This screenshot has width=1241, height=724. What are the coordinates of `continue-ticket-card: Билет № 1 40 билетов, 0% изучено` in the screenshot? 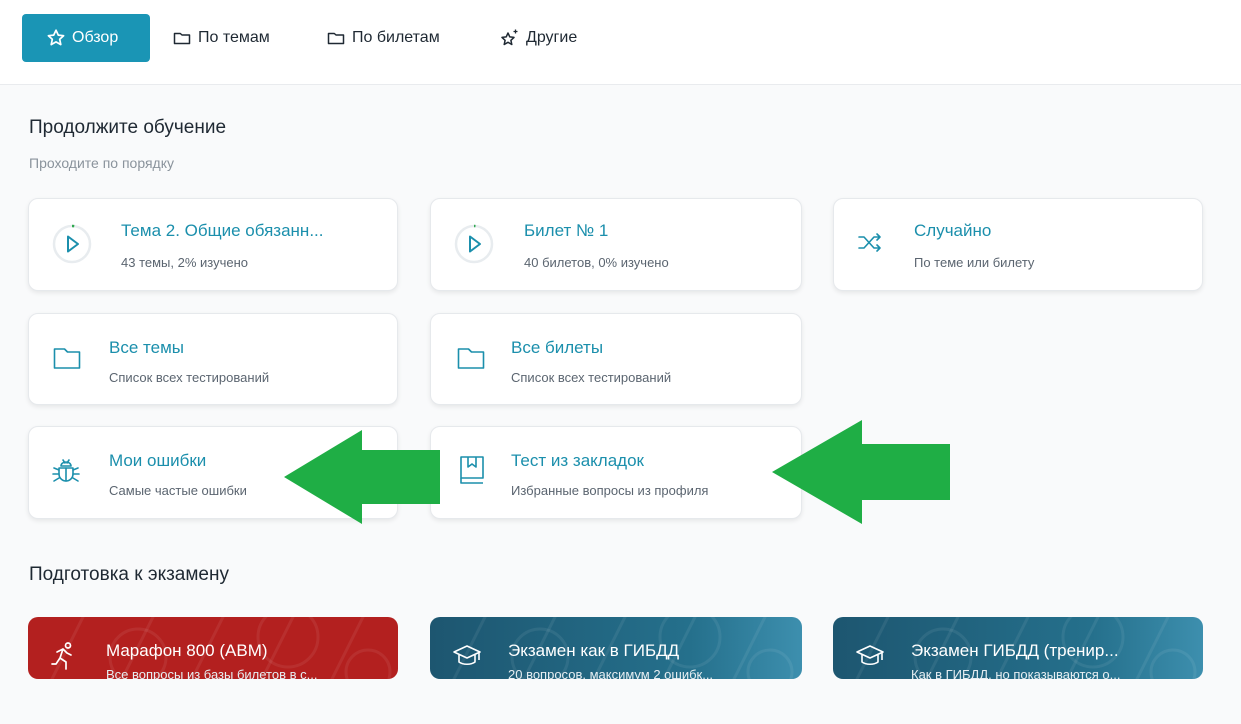 It's located at (616, 244).